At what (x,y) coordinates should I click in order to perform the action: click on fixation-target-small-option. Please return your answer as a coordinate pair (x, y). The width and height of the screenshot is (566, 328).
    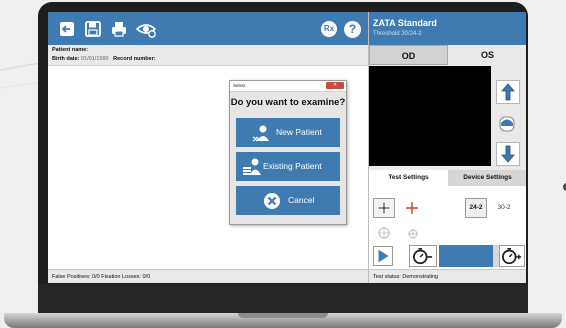
    Looking at the image, I should click on (413, 234).